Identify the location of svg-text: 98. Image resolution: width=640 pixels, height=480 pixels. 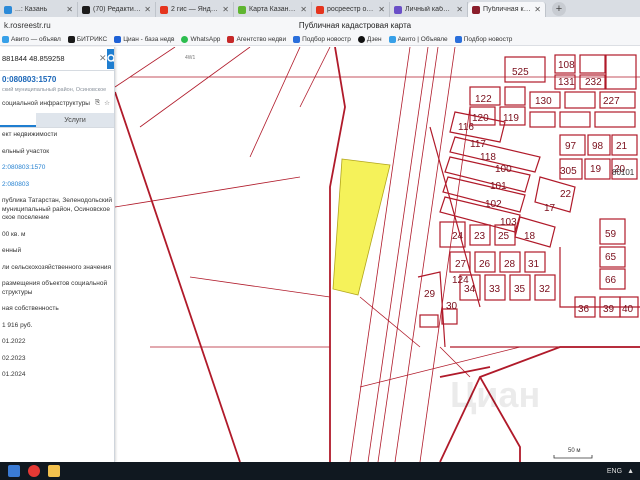
(598, 146).